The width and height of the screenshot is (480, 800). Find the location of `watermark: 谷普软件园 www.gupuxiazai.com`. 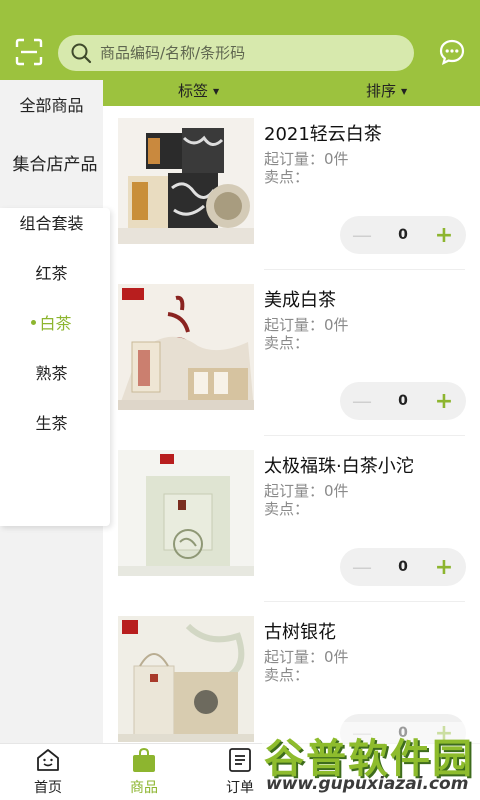

watermark: 谷普软件园 www.gupuxiazai.com is located at coordinates (371, 761).